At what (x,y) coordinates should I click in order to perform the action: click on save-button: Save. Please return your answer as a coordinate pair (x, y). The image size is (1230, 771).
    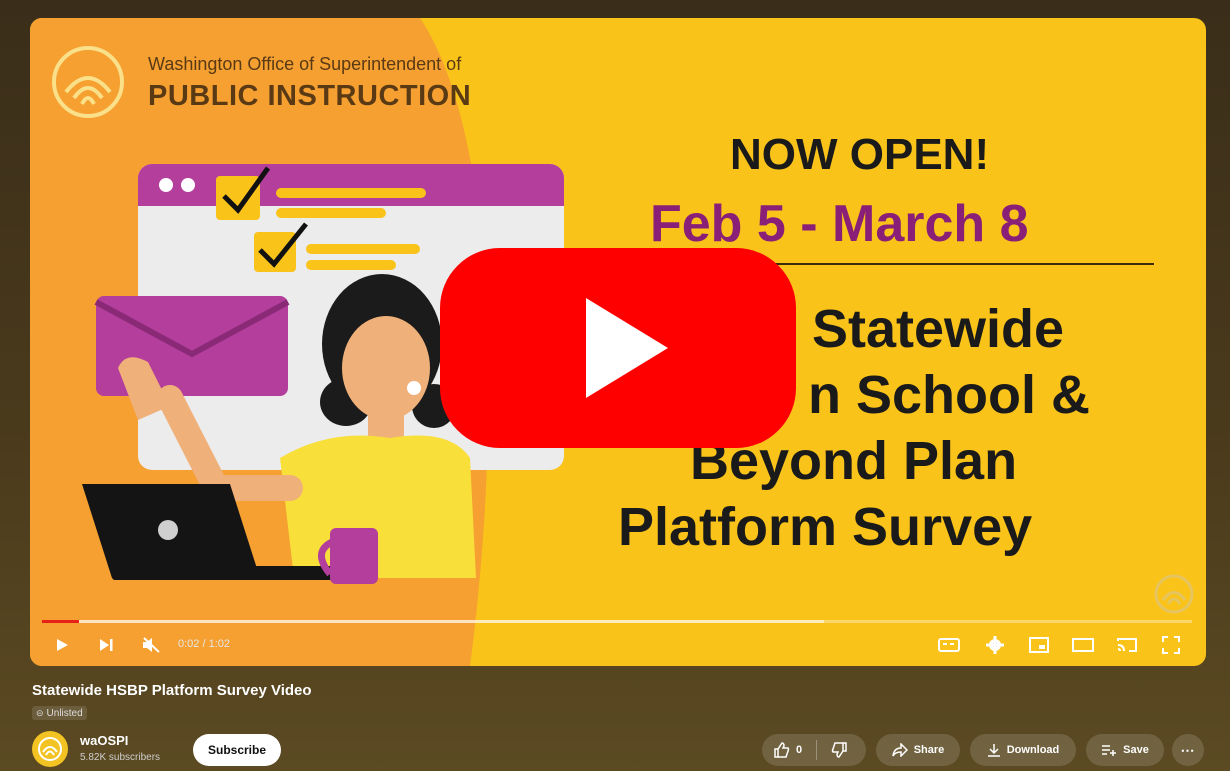
    Looking at the image, I should click on (1125, 750).